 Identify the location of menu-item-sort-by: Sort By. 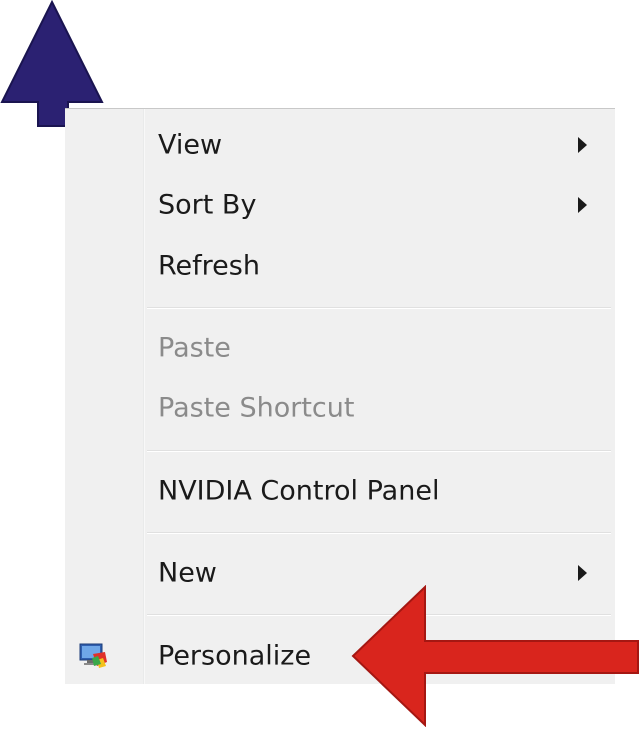
(340, 205).